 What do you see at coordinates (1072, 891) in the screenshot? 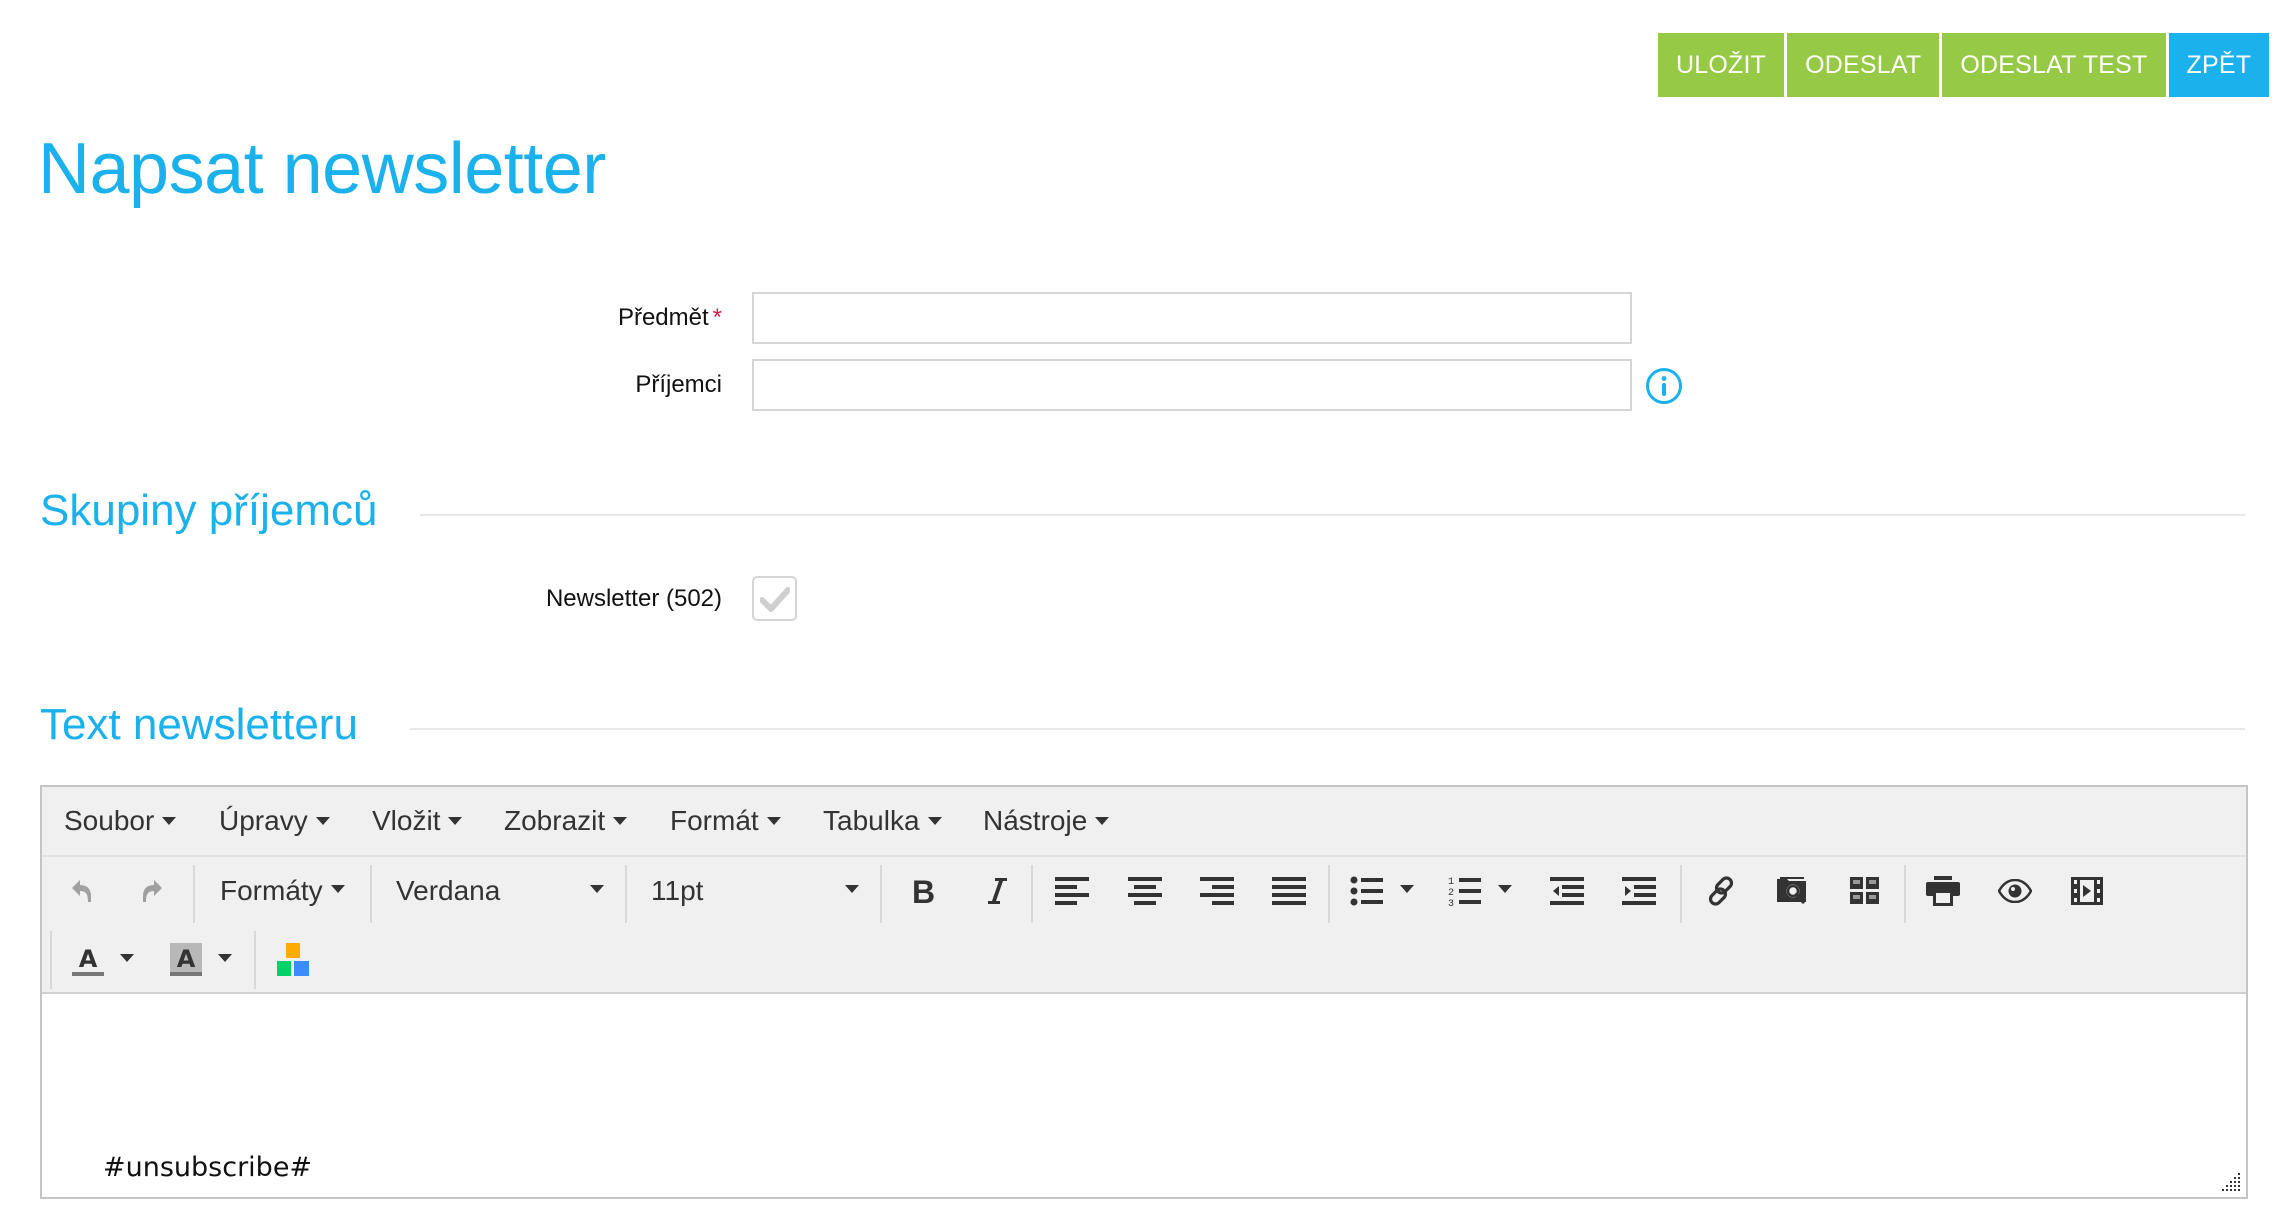
I see `align-left-button` at bounding box center [1072, 891].